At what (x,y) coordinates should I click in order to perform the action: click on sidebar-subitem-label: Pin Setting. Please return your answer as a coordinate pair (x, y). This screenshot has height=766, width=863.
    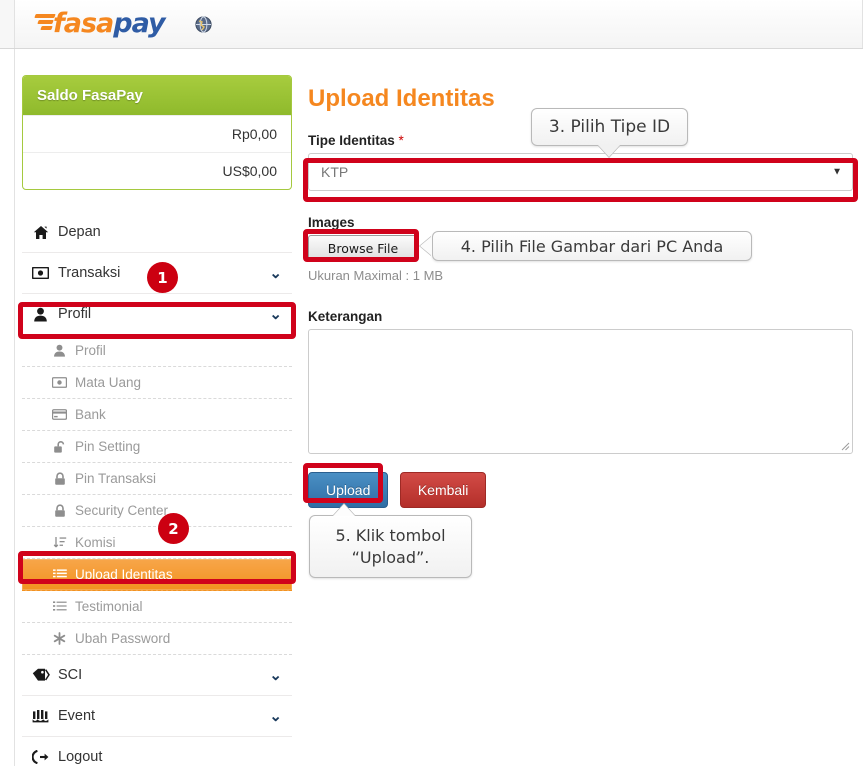
    Looking at the image, I should click on (108, 446).